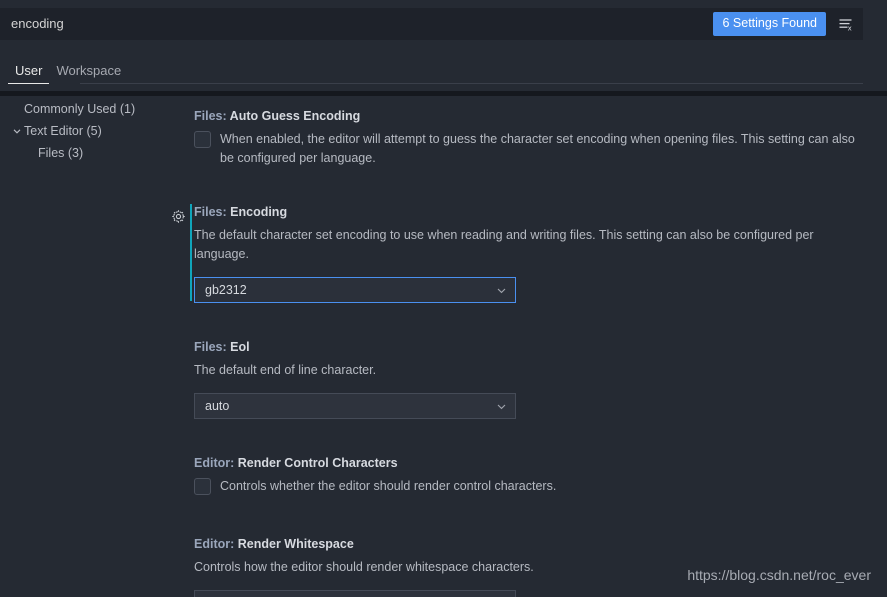 The width and height of the screenshot is (887, 597). What do you see at coordinates (355, 593) in the screenshot?
I see `dropdown-editor-render-whitespace: none` at bounding box center [355, 593].